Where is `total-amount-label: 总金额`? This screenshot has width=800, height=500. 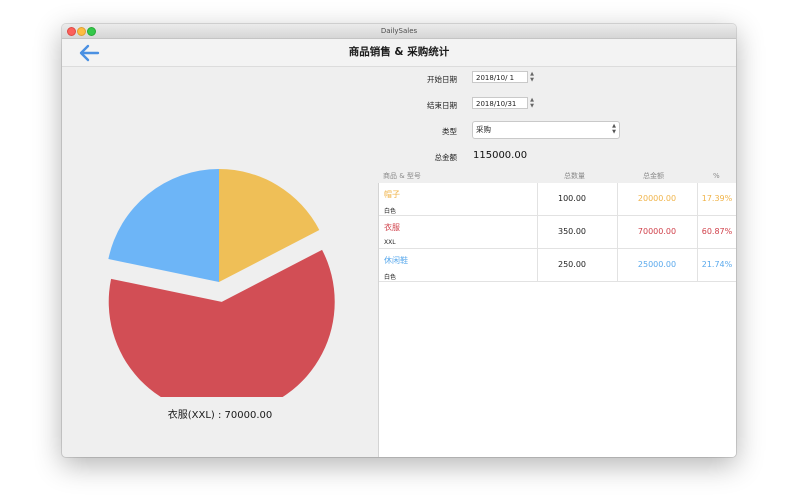
total-amount-label: 总金额 is located at coordinates (446, 157).